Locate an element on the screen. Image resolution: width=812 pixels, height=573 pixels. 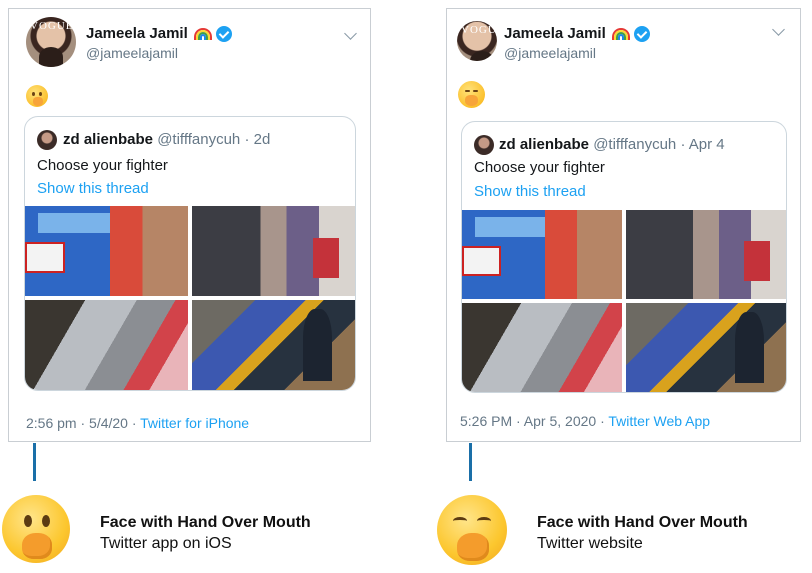
quoted-time: · Apr 4 is located at coordinates (702, 144).